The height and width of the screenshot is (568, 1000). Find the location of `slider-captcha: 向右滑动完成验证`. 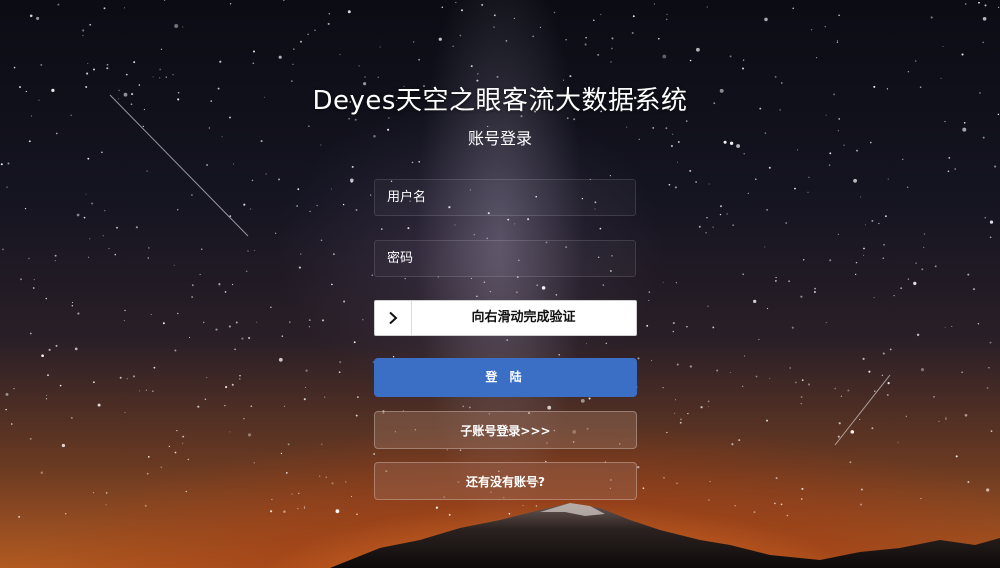

slider-captcha: 向右滑动完成验证 is located at coordinates (505, 318).